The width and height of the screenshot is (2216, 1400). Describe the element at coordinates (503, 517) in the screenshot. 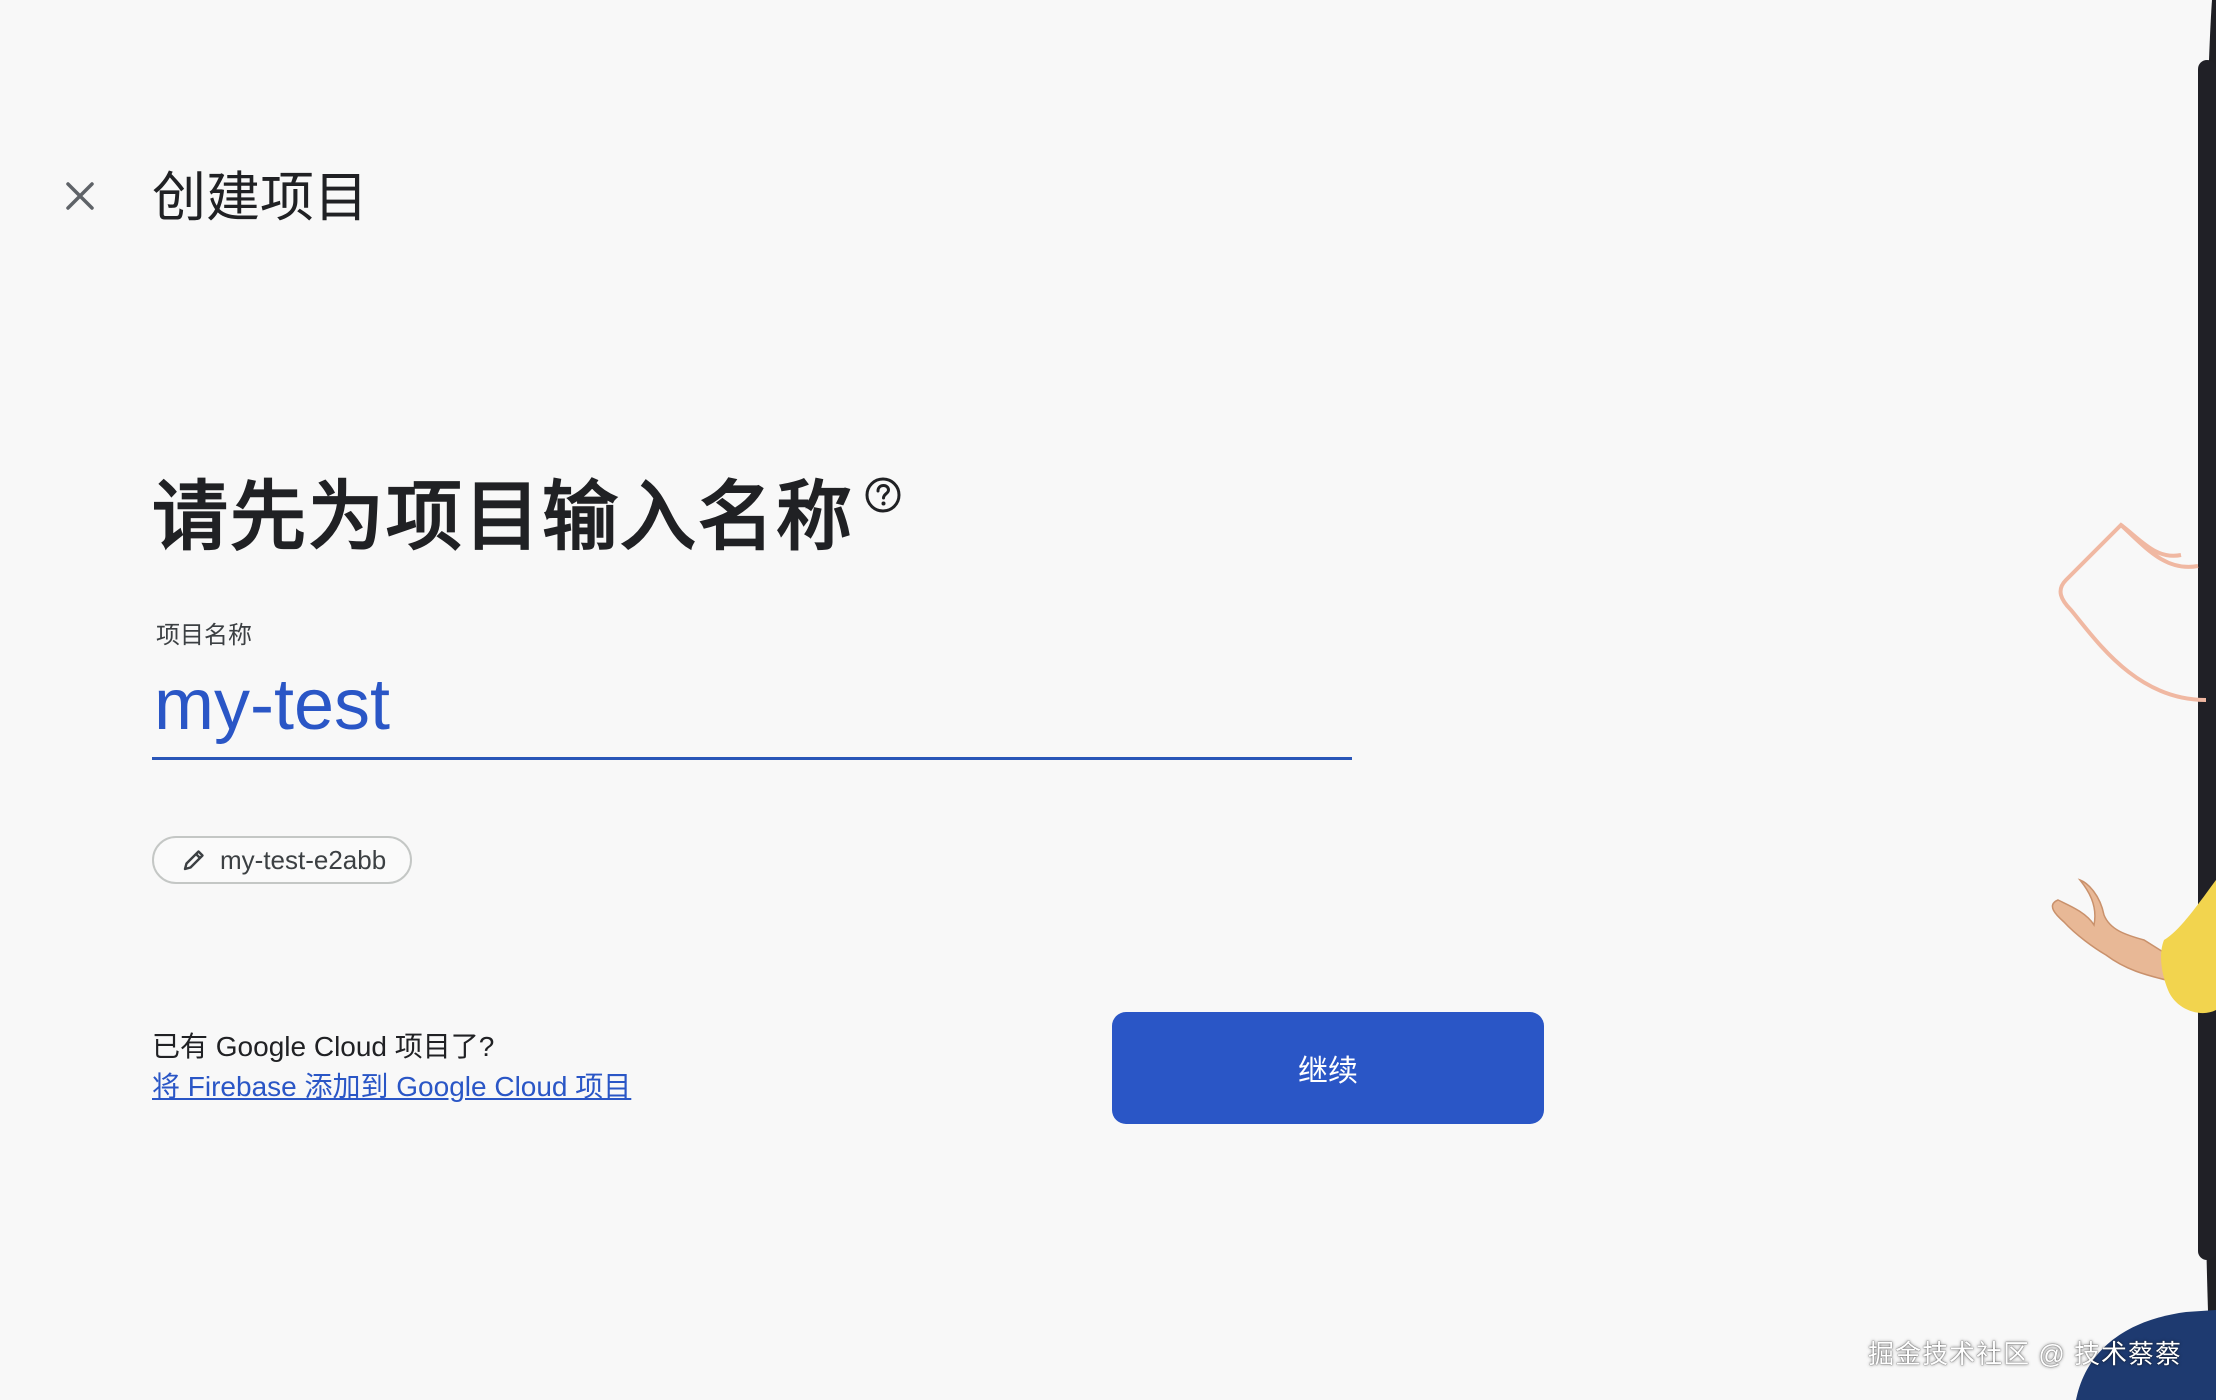

I see `heading-text: 请先为项目输入名称` at that location.